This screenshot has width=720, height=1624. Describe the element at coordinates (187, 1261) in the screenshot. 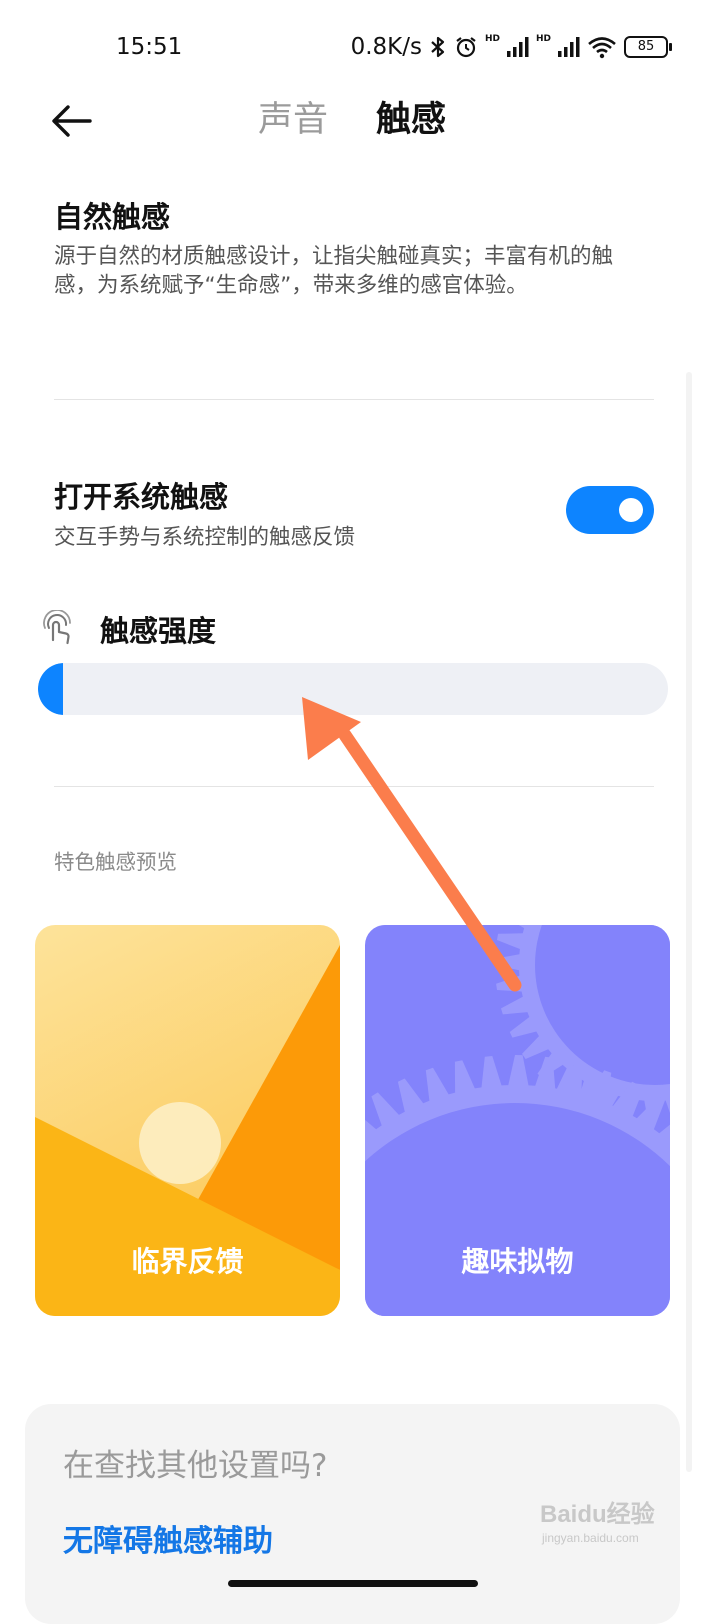

I see `card-label: 临界反馈` at that location.